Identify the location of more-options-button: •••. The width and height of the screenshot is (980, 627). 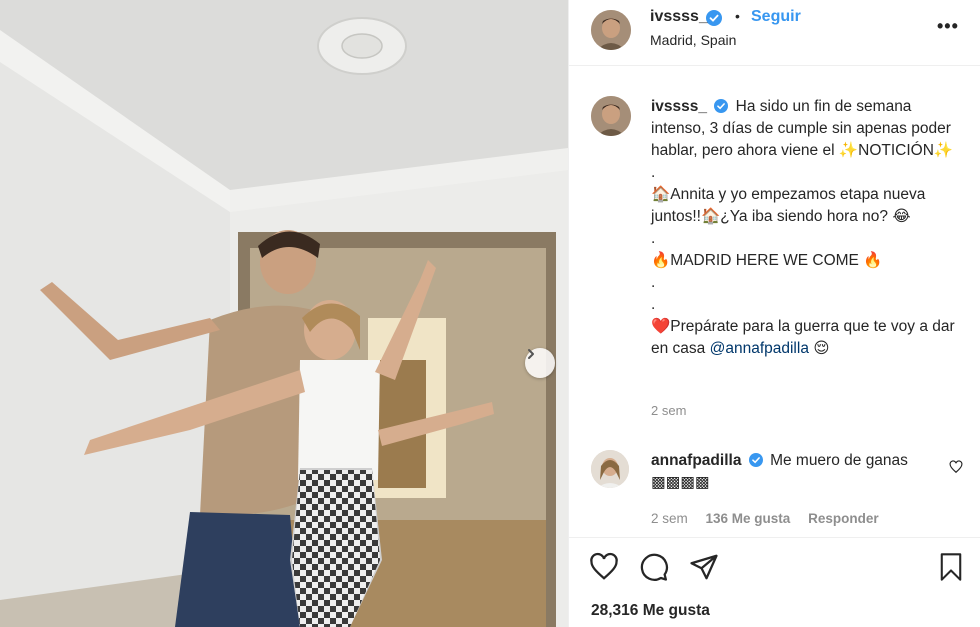
(948, 26).